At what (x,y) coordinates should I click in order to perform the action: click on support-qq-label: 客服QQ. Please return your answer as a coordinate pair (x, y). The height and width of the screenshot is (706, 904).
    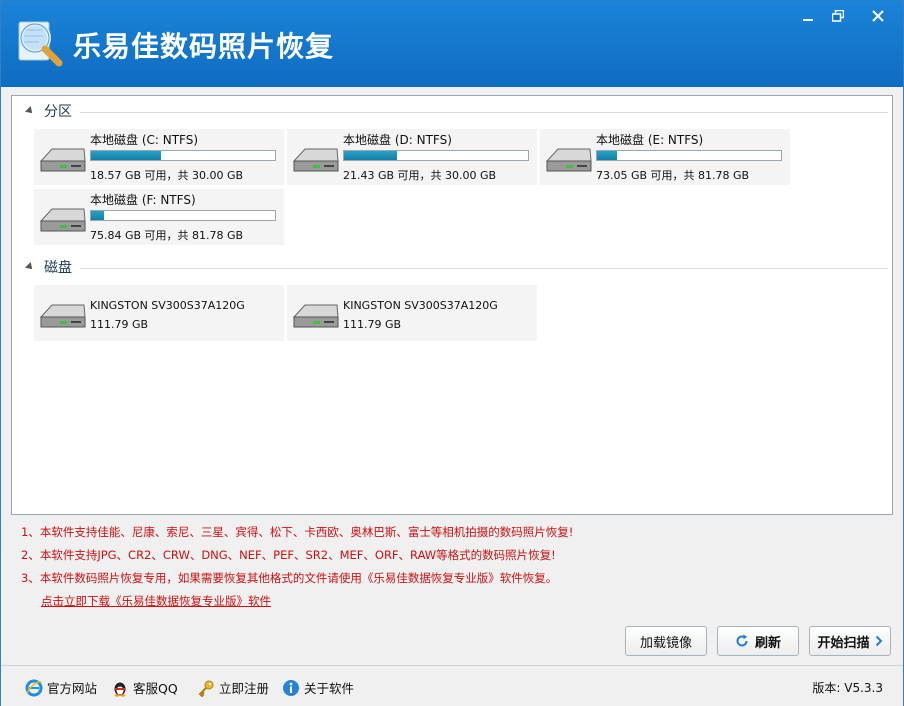
    Looking at the image, I should click on (155, 688).